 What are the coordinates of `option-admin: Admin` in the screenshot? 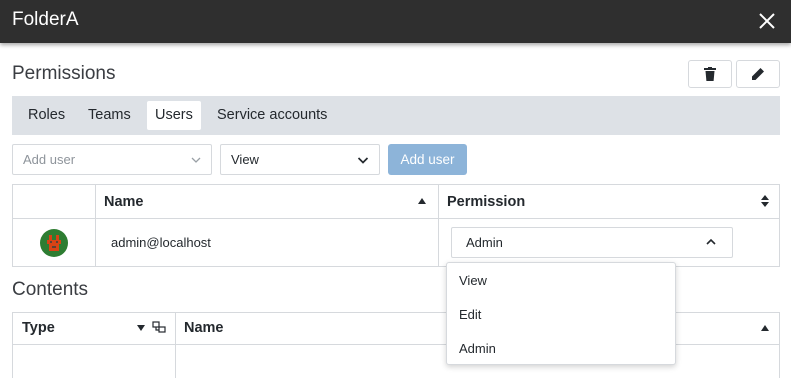 It's located at (477, 348).